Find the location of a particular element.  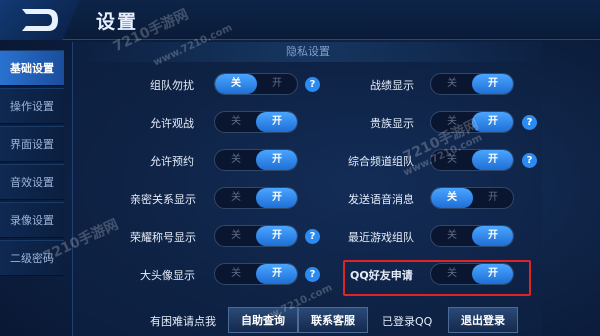

avatar-show-help-icon: ? is located at coordinates (312, 274).